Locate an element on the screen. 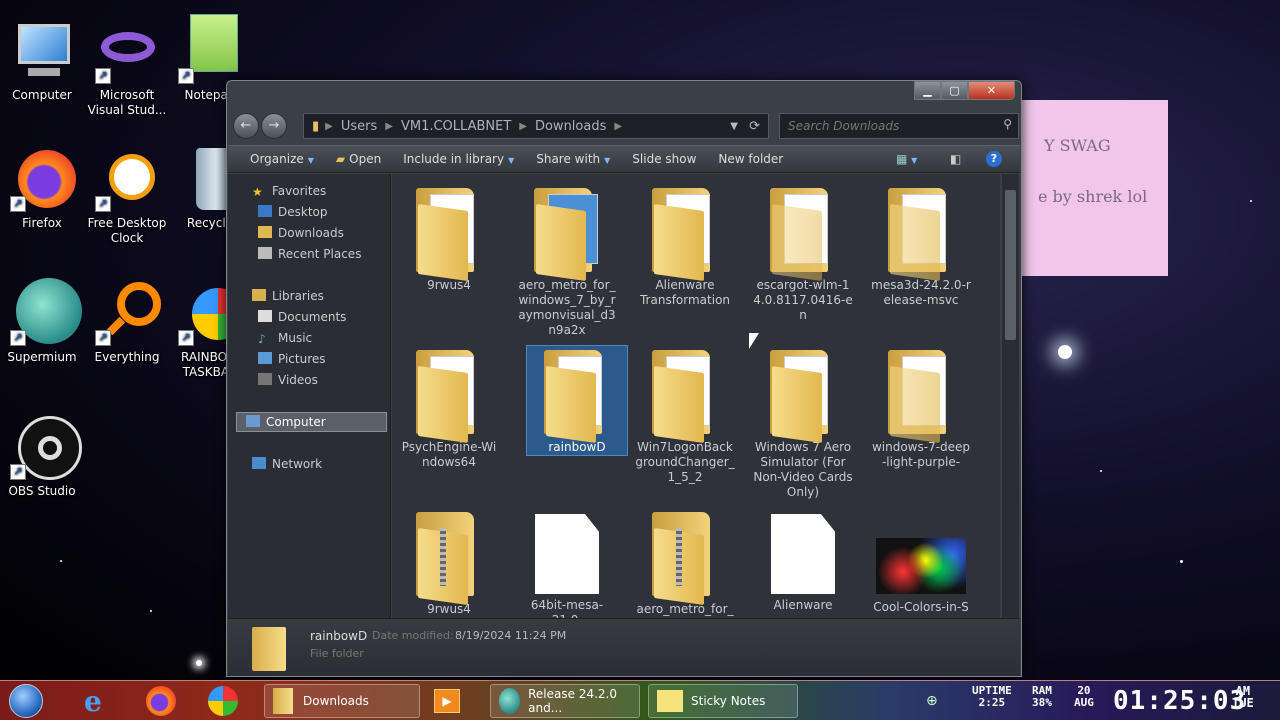 The height and width of the screenshot is (720, 1280). file-item: windows-7-deep-light-purple- is located at coordinates (921, 408).